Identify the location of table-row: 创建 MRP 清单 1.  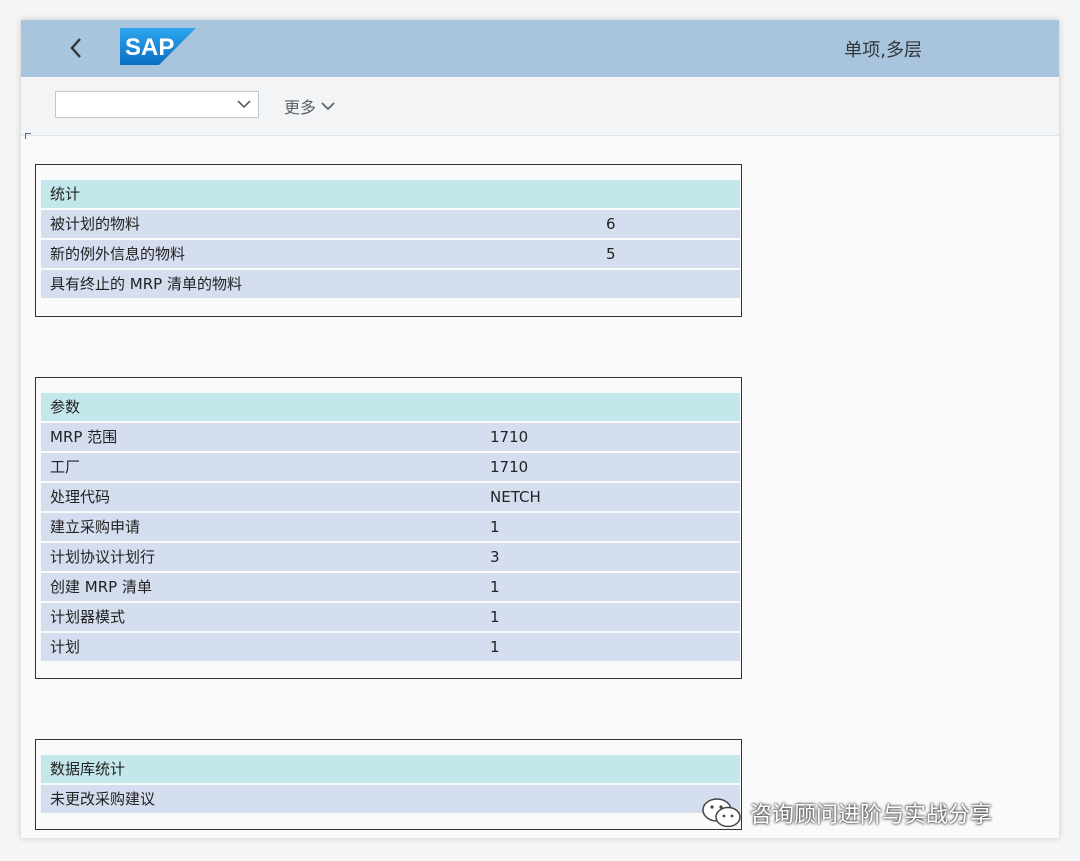
(390, 587).